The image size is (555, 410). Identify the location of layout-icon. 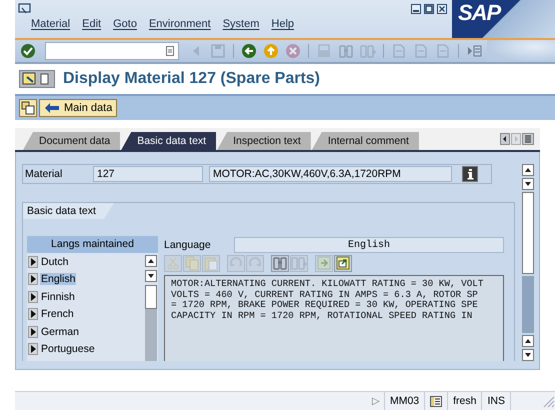
(474, 51).